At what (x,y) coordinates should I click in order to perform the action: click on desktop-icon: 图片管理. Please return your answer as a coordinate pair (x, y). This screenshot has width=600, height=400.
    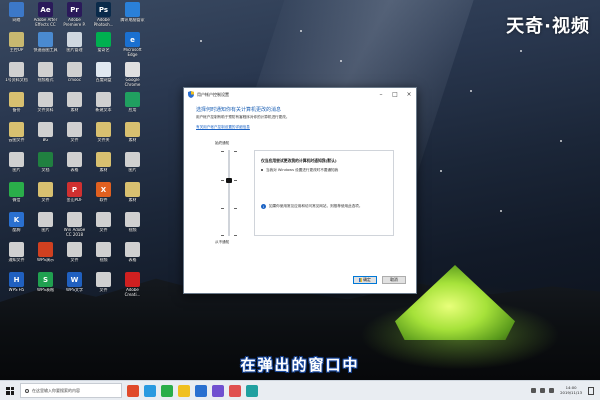
    Looking at the image, I should click on (74, 46).